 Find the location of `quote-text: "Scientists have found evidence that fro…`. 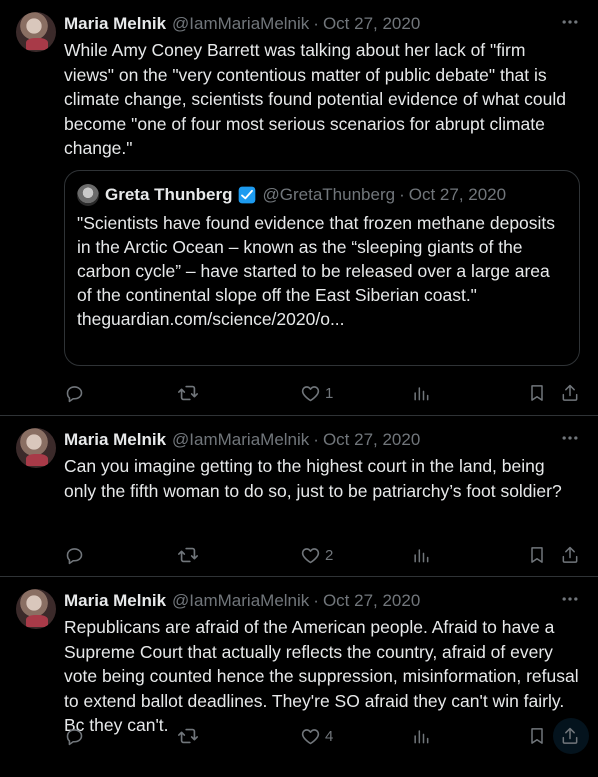

quote-text: "Scientists have found evidence that fro… is located at coordinates (316, 259).